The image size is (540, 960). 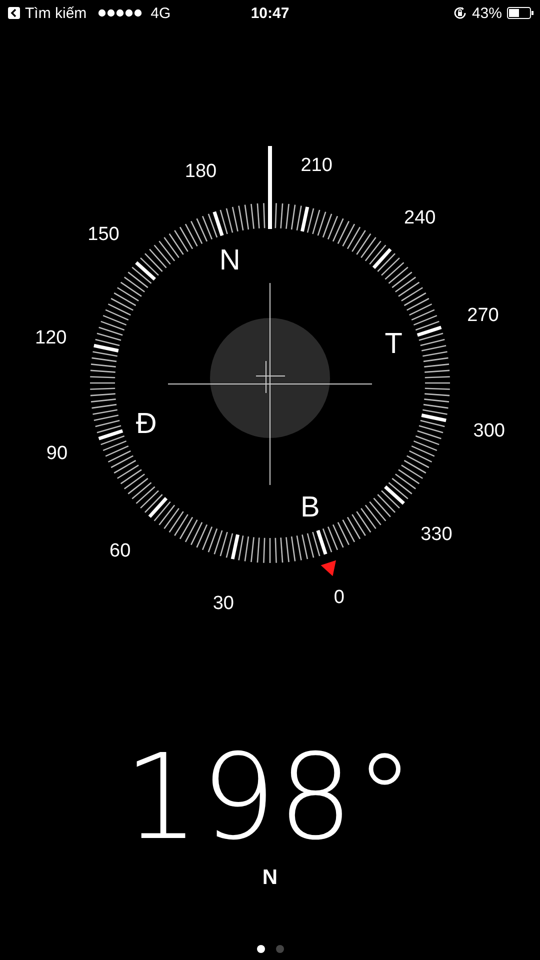 I want to click on degree-label: 0, so click(x=339, y=597).